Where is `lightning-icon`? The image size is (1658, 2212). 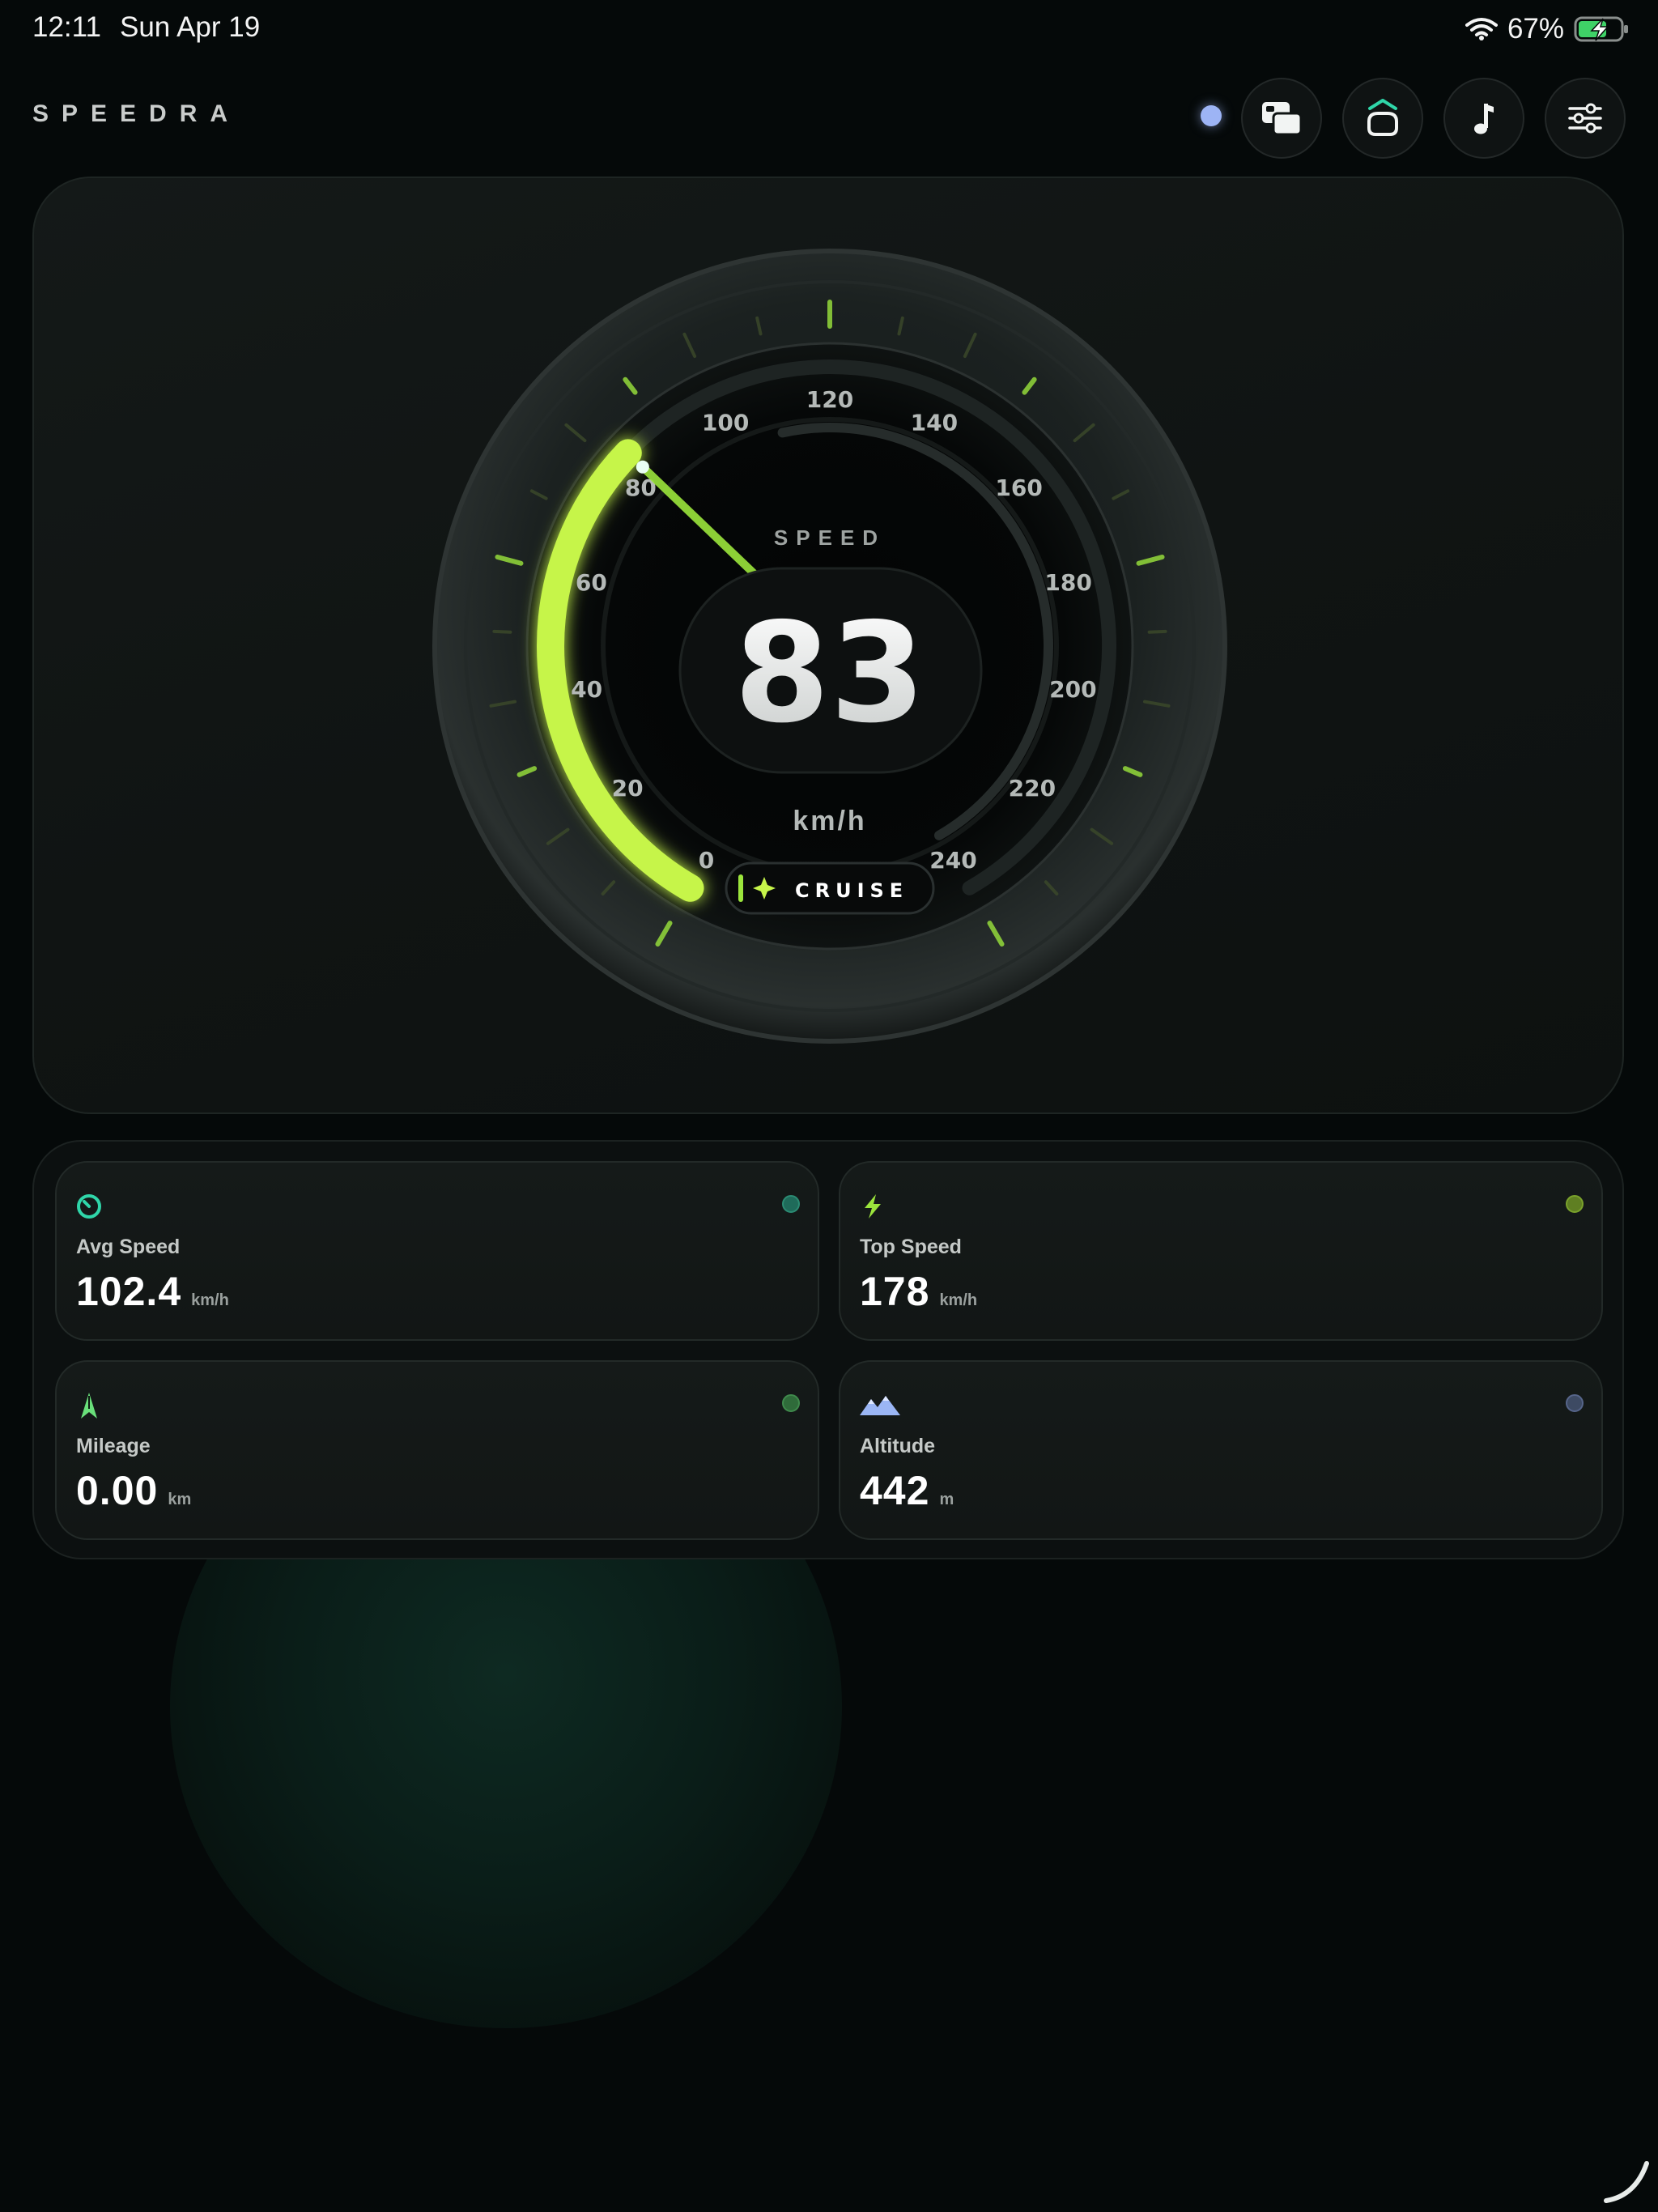
lightning-icon is located at coordinates (873, 1206).